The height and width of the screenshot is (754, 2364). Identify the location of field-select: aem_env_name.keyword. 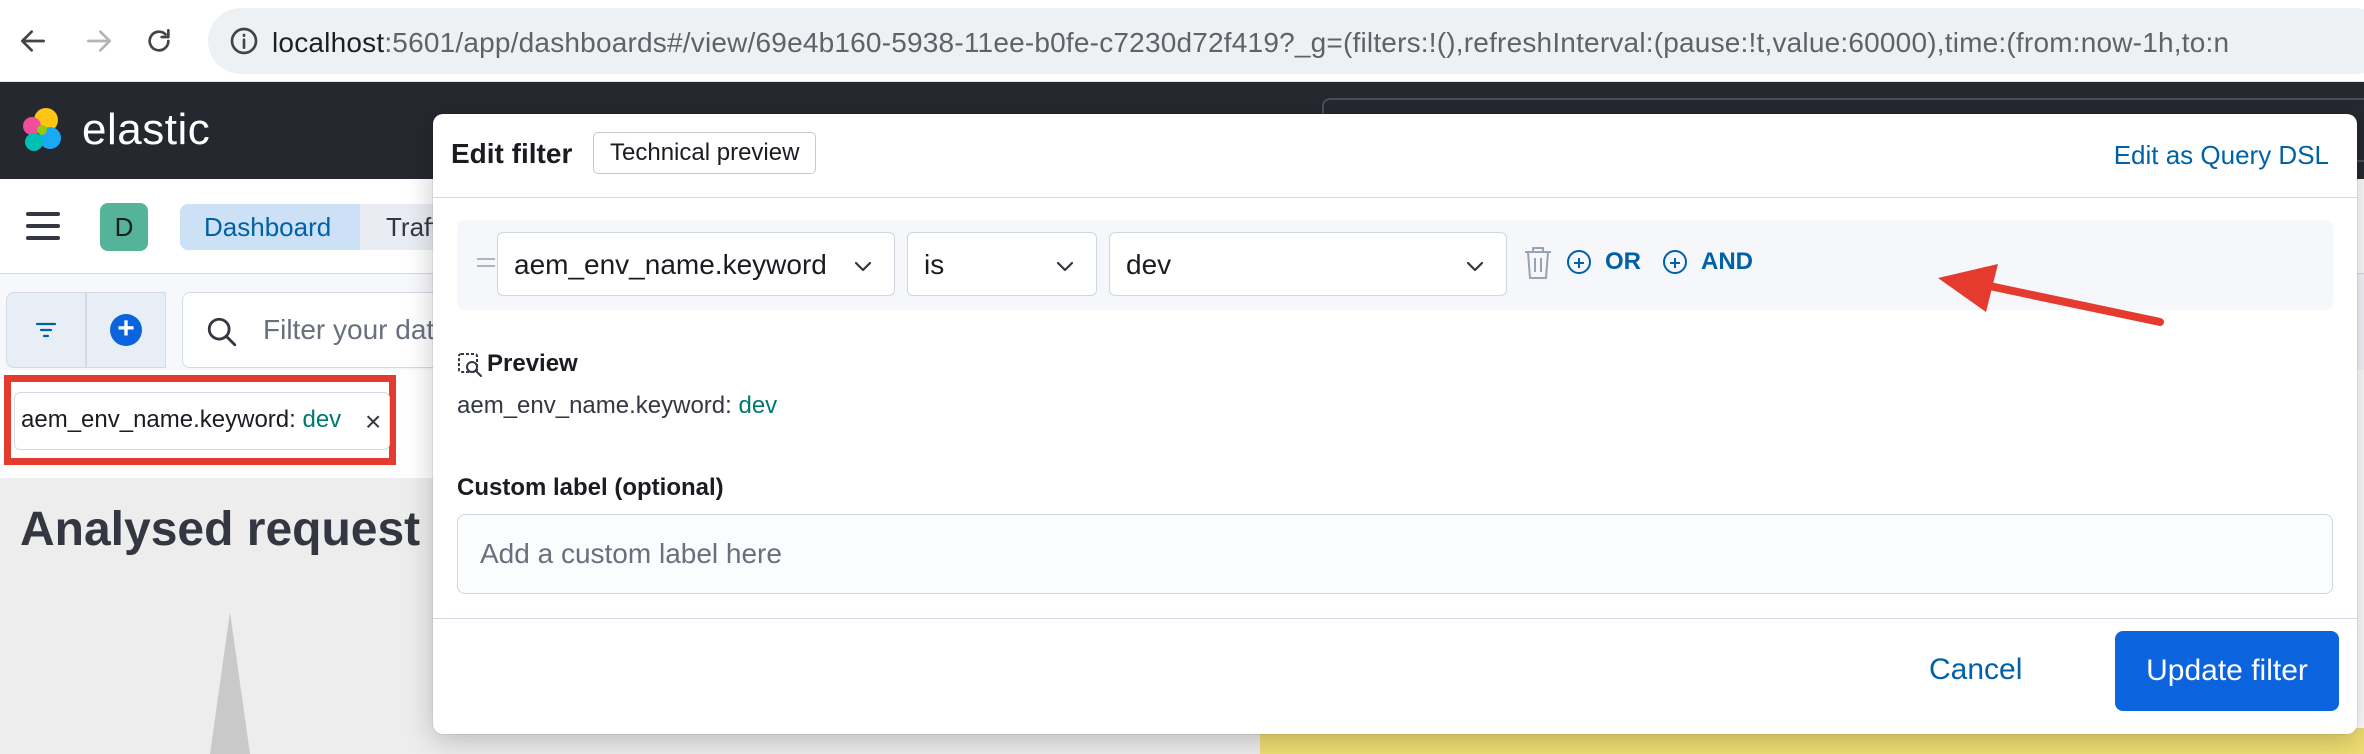
(696, 264).